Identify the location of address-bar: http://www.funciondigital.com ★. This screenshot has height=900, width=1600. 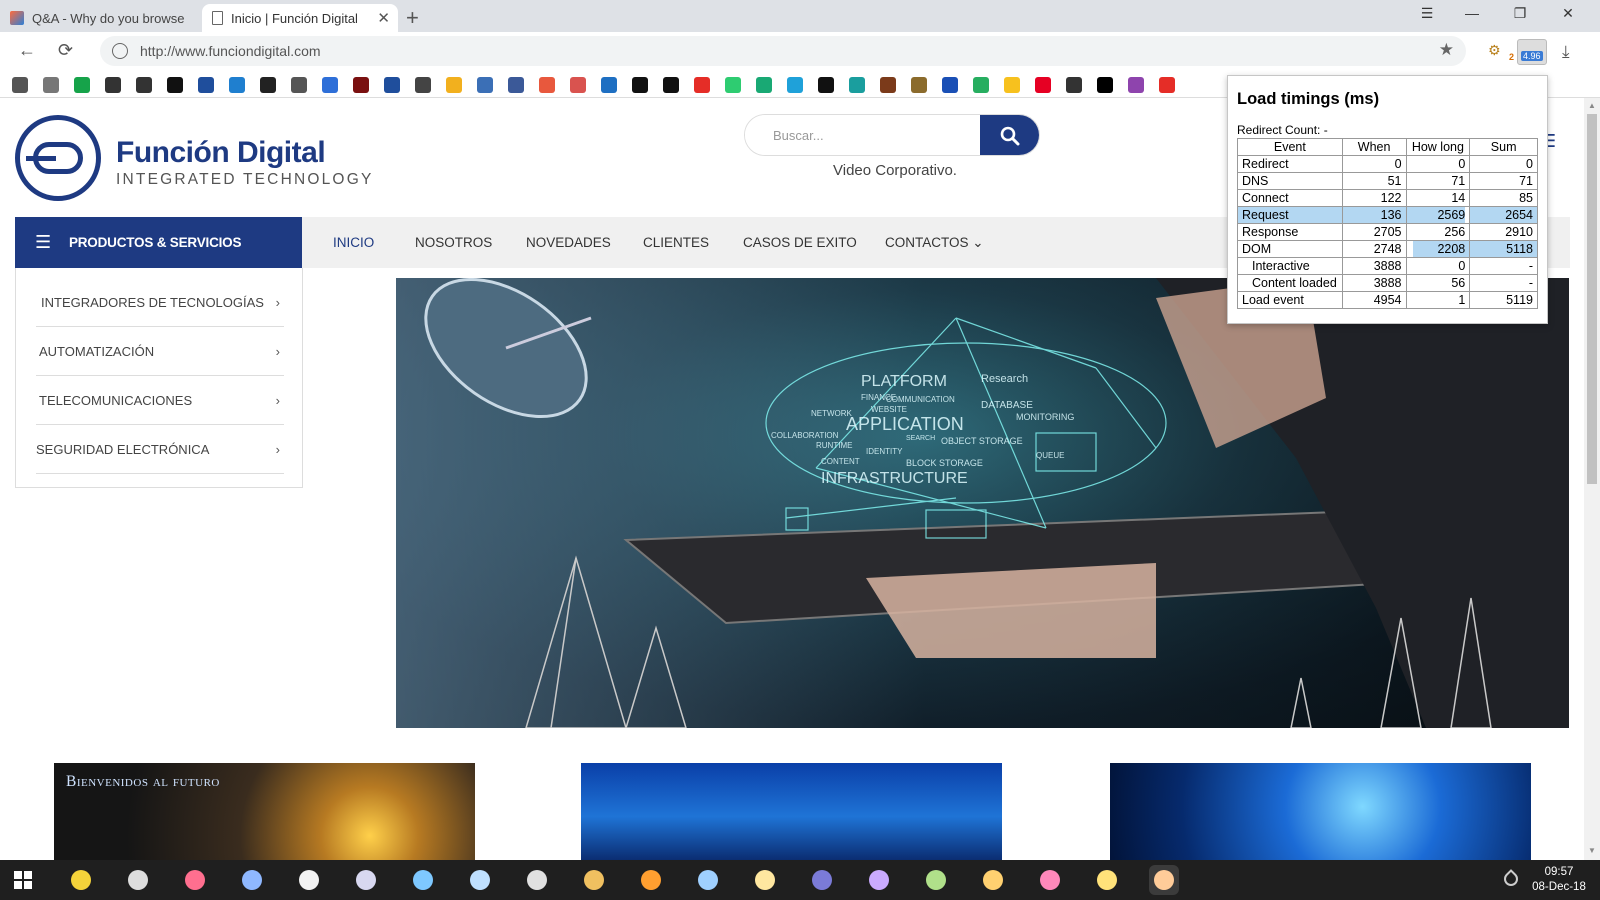
(783, 51).